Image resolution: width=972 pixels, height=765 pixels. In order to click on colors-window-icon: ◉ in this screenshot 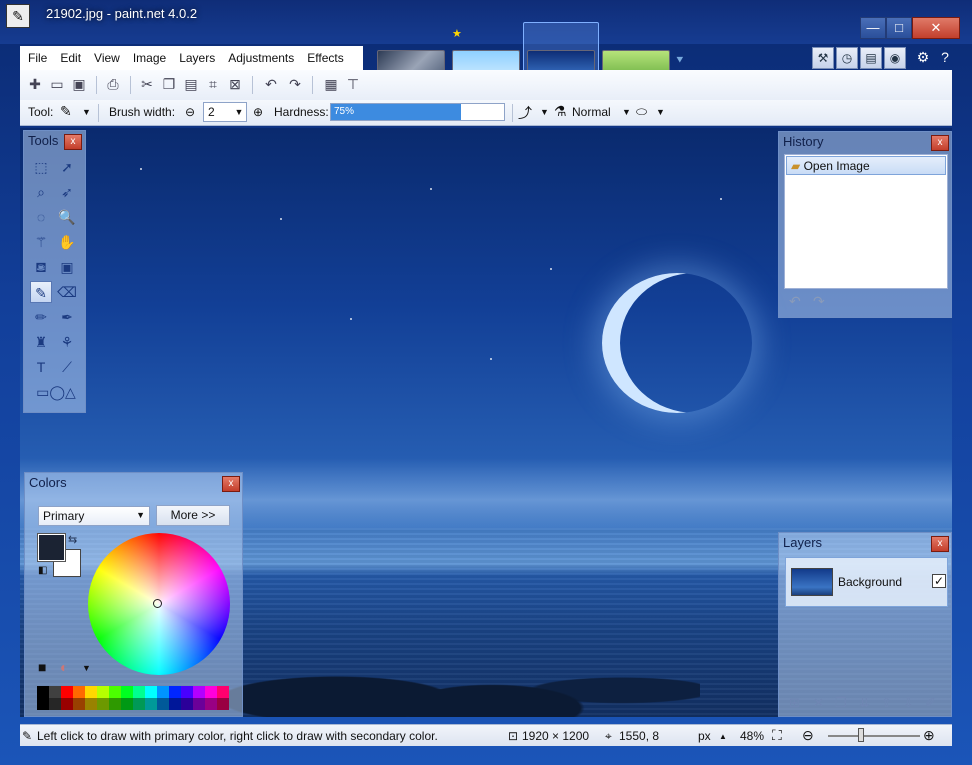, I will do `click(895, 58)`.